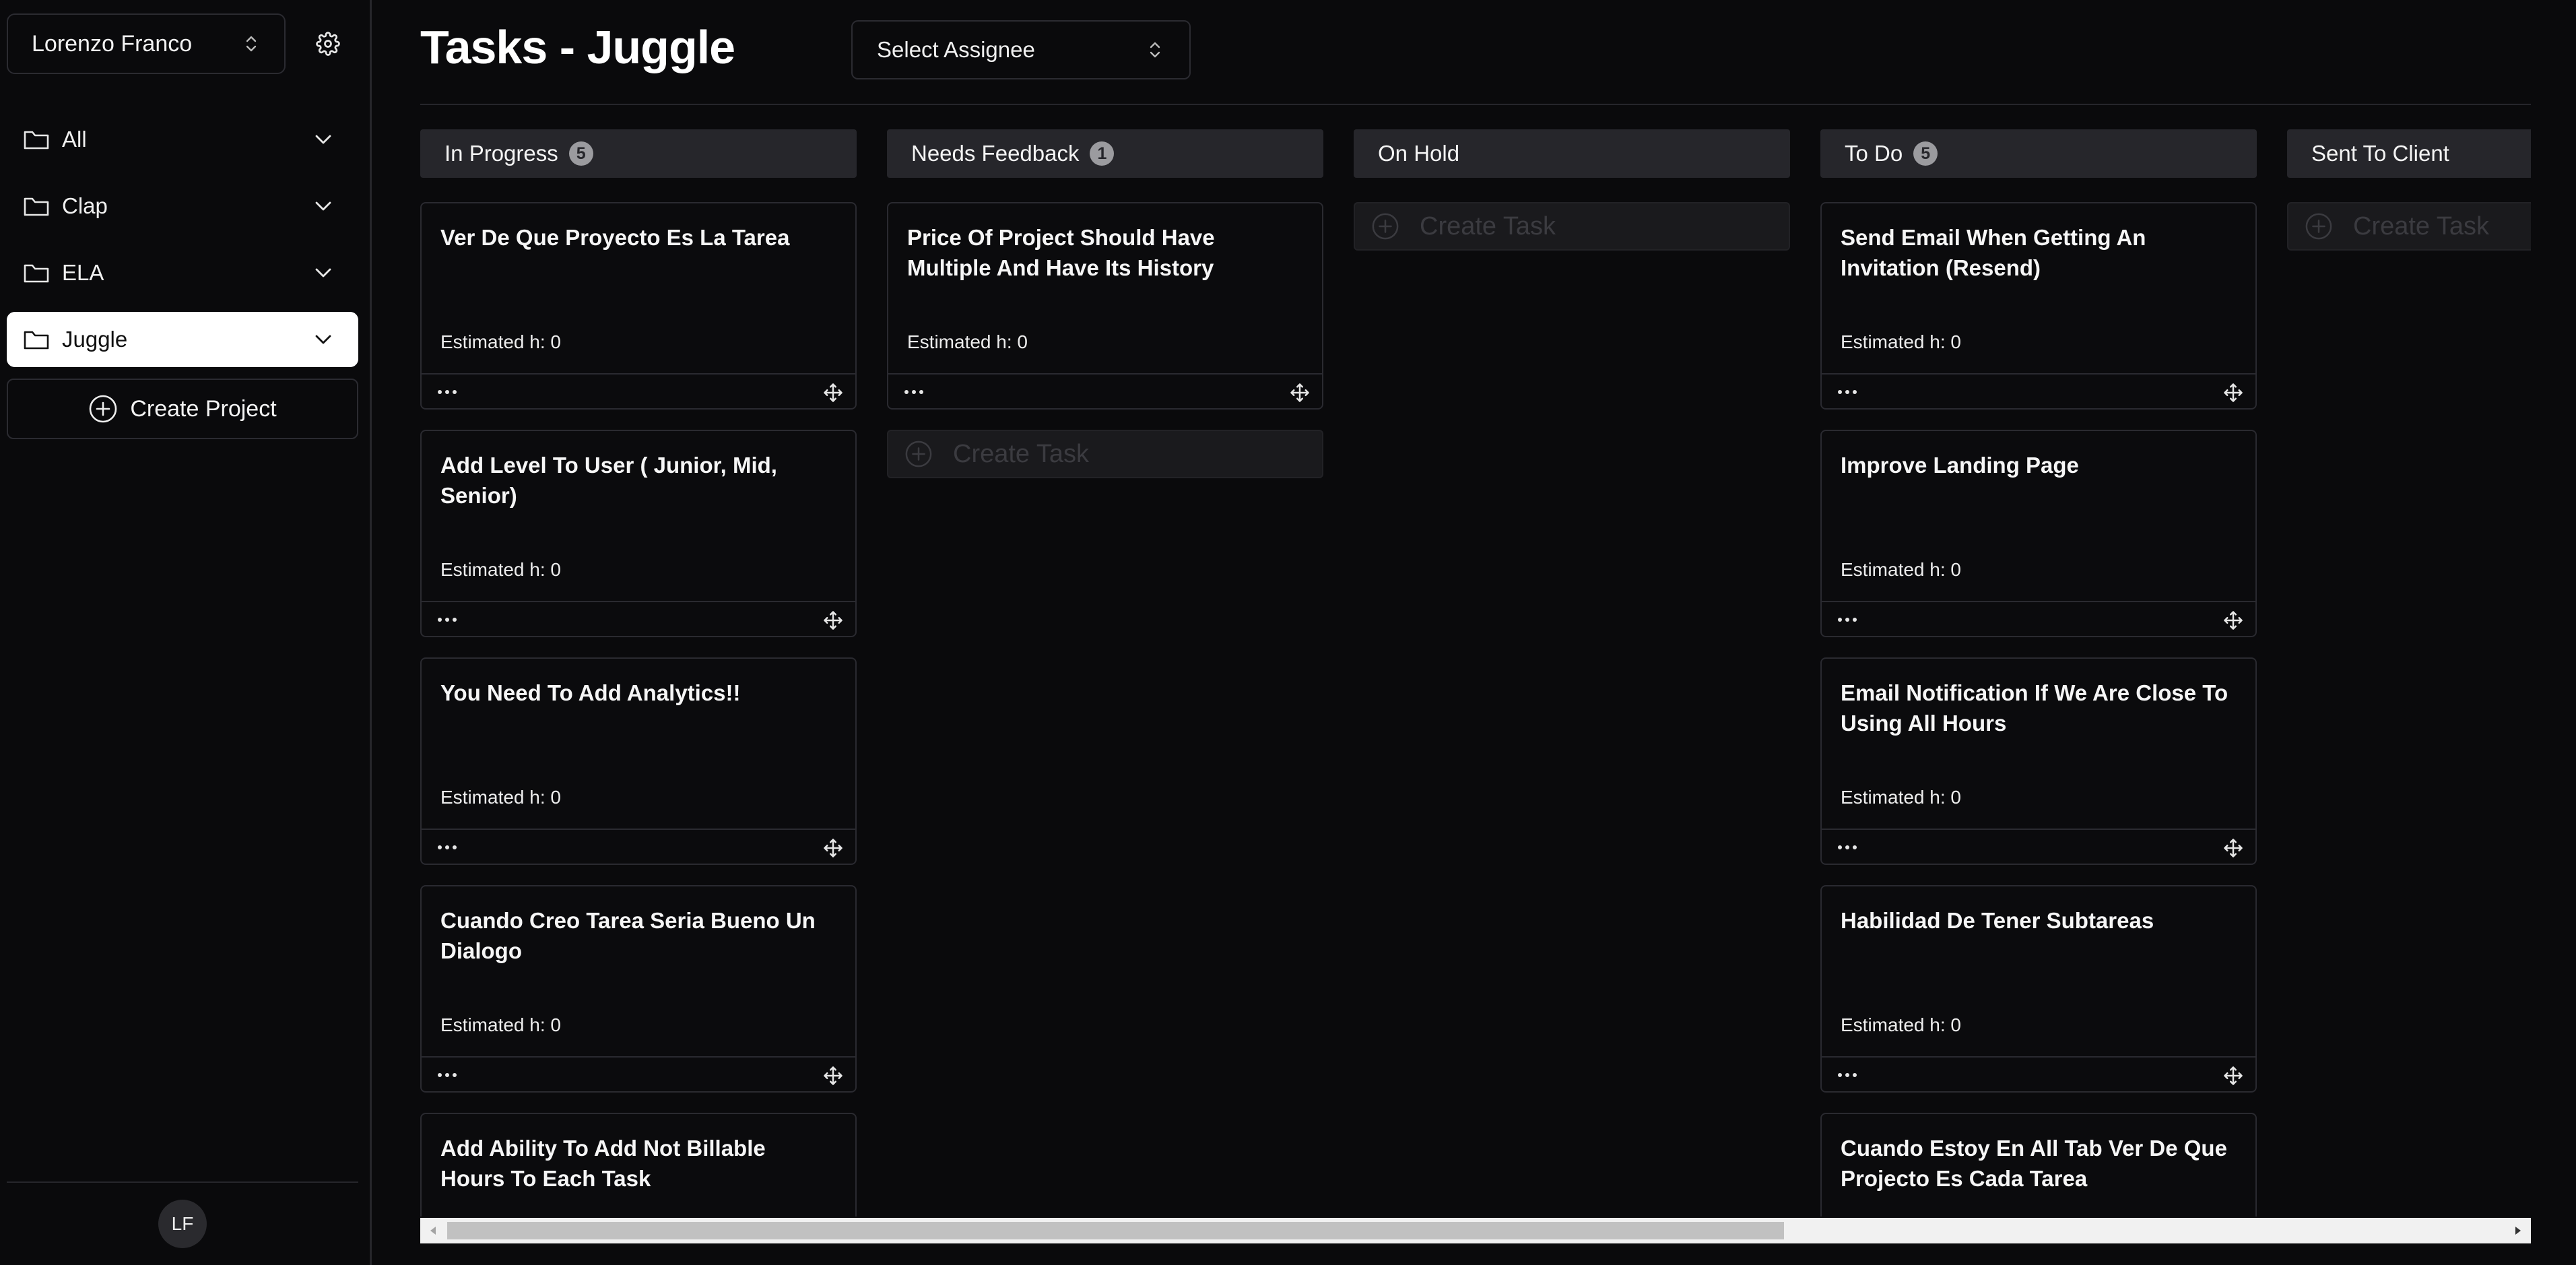  Describe the element at coordinates (1874, 153) in the screenshot. I see `column-title: To Do` at that location.